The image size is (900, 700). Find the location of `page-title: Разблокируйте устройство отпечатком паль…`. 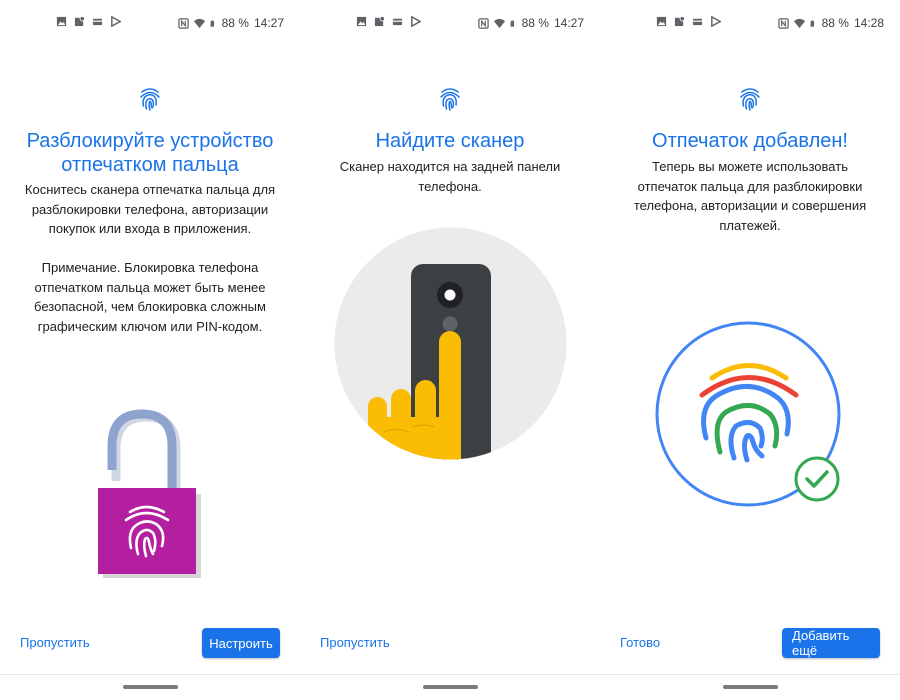

page-title: Разблокируйте устройство отпечатком паль… is located at coordinates (150, 153).